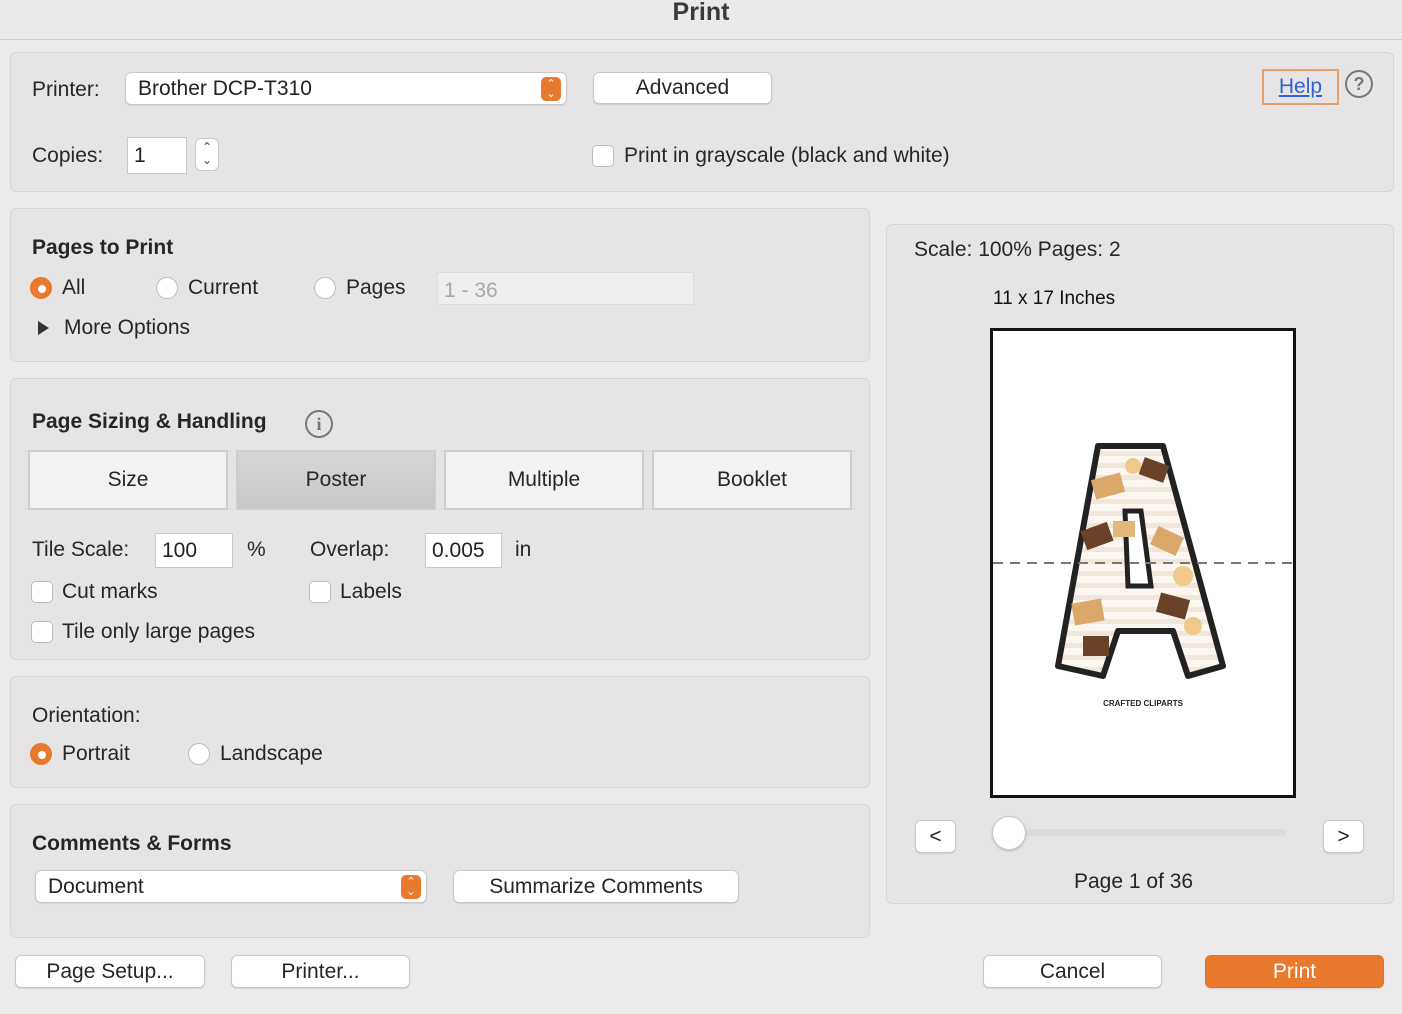 The width and height of the screenshot is (1402, 1014). What do you see at coordinates (225, 88) in the screenshot?
I see `printer-select-value: Brother DCP-T310` at bounding box center [225, 88].